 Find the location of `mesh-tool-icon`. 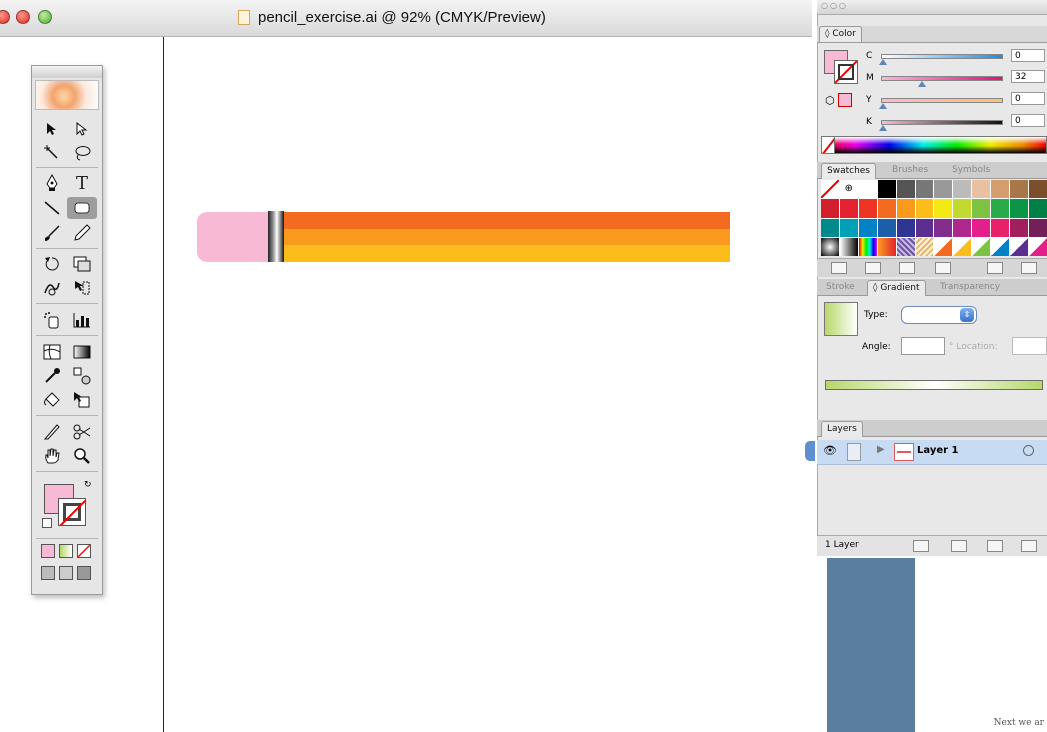

mesh-tool-icon is located at coordinates (52, 352).